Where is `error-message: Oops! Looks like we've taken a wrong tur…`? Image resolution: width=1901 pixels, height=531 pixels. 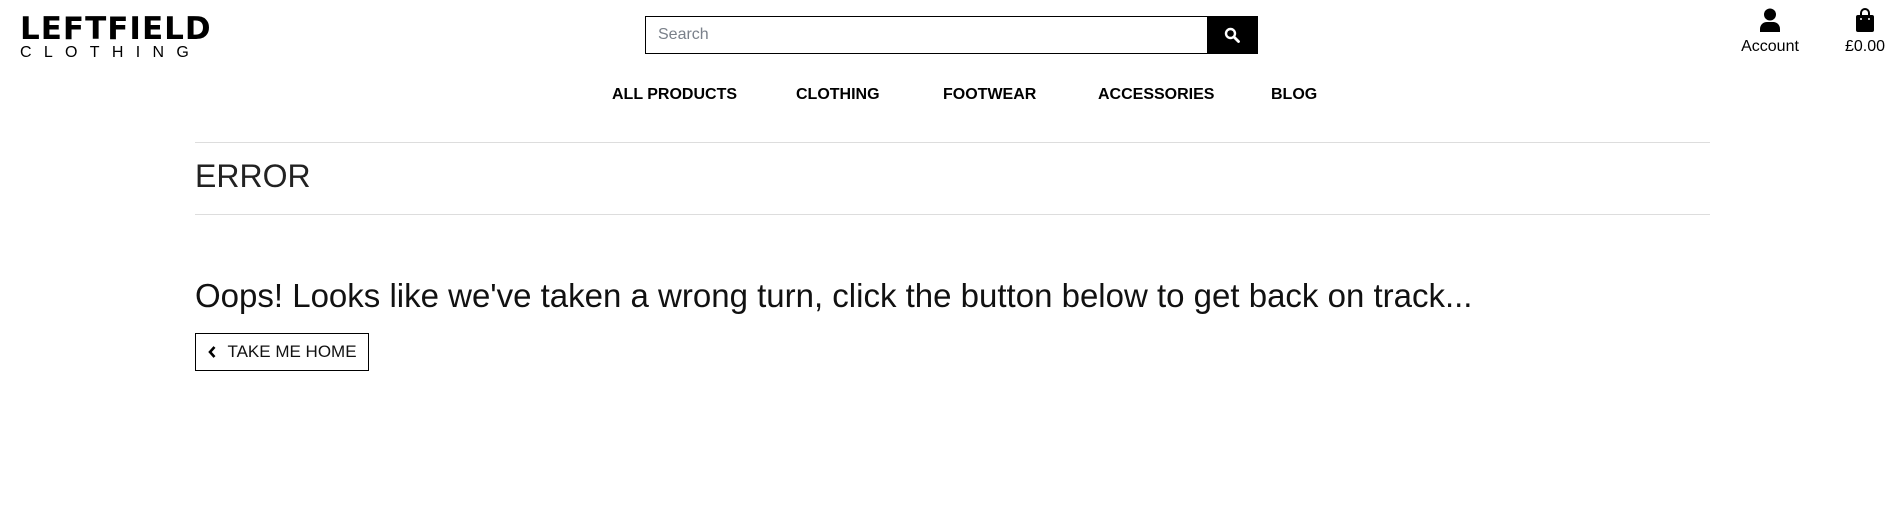
error-message: Oops! Looks like we've taken a wrong tur… is located at coordinates (834, 295).